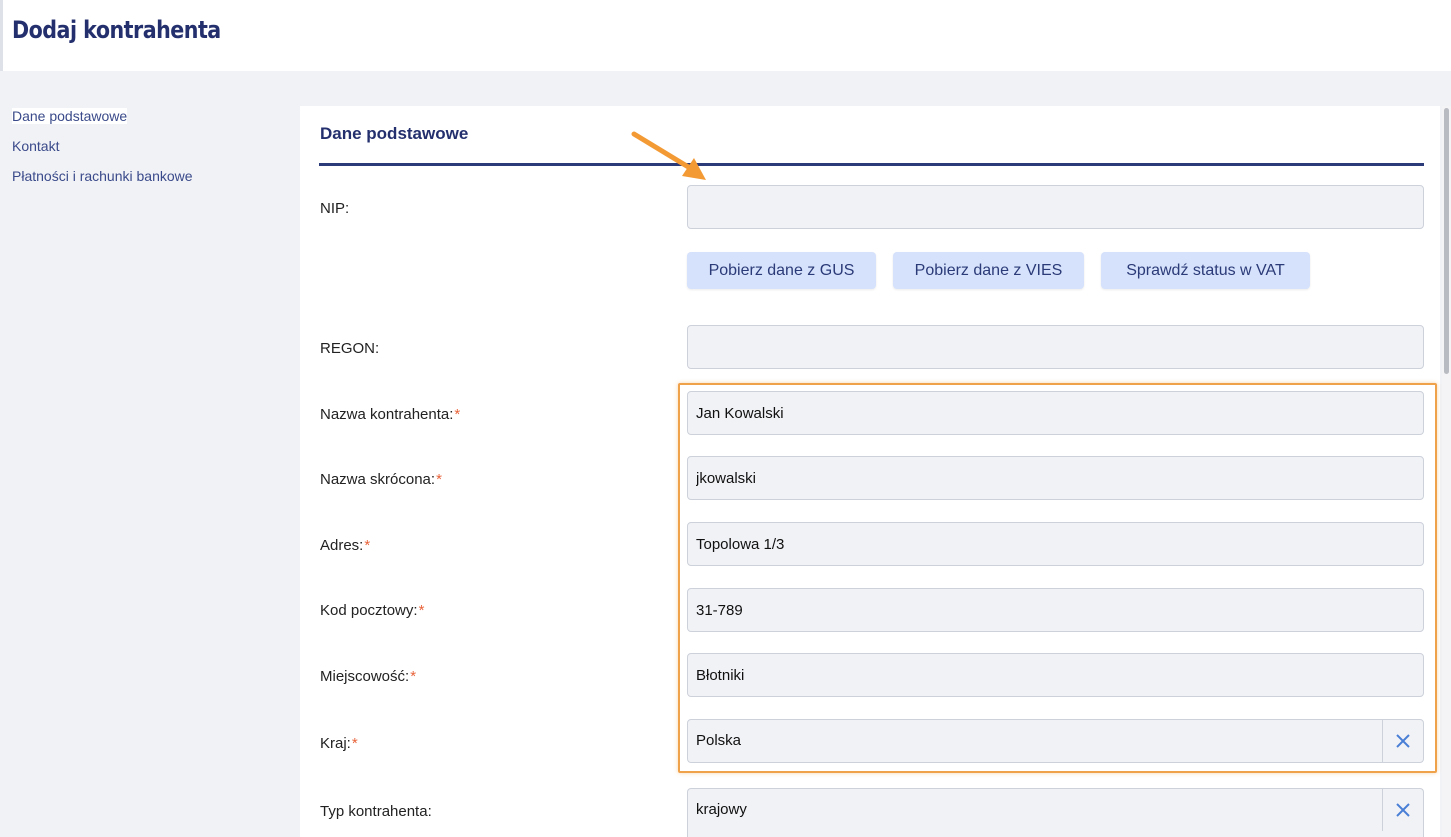  What do you see at coordinates (70, 116) in the screenshot?
I see `sidebar-item-label: Dane podstawowe` at bounding box center [70, 116].